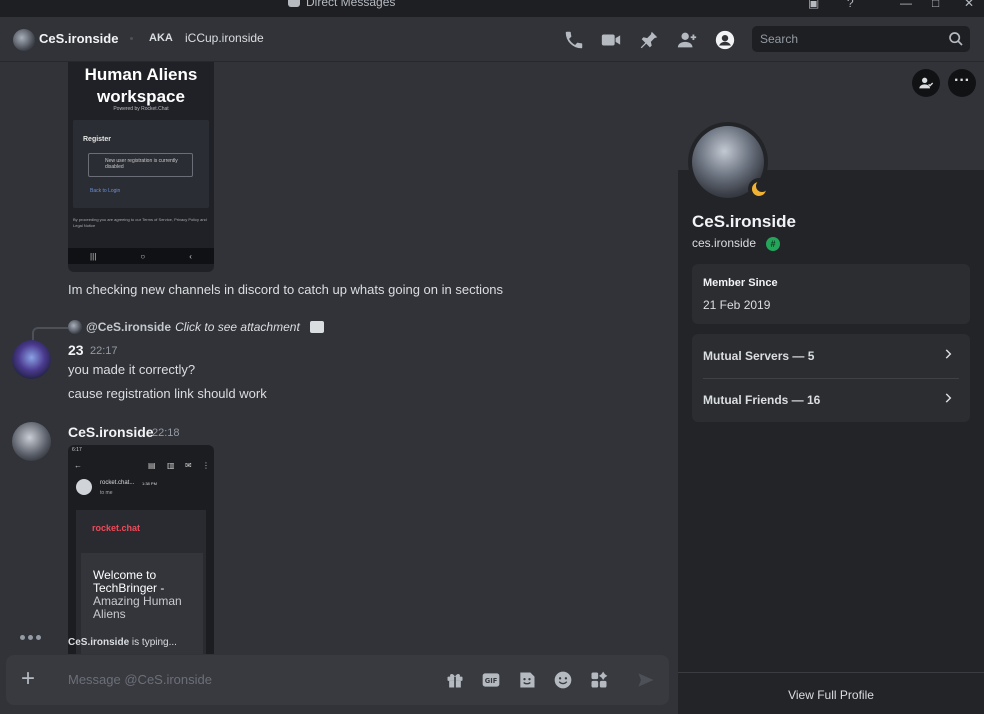 This screenshot has width=984, height=714. I want to click on message-text: you made it correctly?, so click(132, 369).